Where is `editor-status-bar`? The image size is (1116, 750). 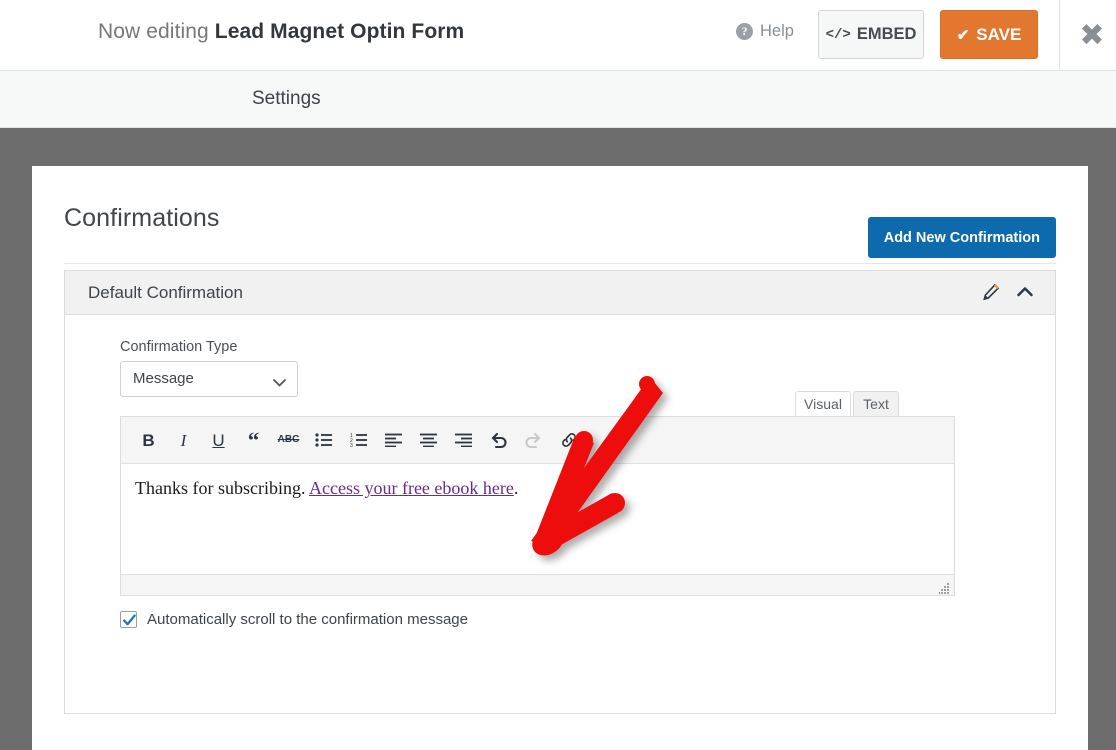 editor-status-bar is located at coordinates (537, 584).